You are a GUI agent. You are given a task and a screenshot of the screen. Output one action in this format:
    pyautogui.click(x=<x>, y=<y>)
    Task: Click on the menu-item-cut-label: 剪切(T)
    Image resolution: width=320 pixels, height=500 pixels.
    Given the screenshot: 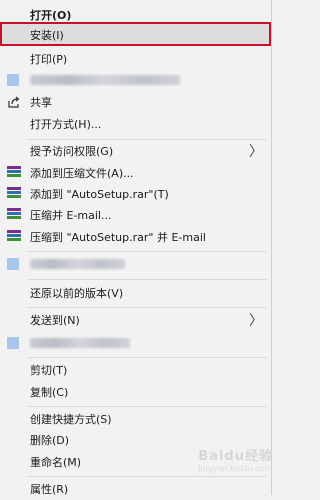 What is the action you would take?
    pyautogui.click(x=49, y=370)
    